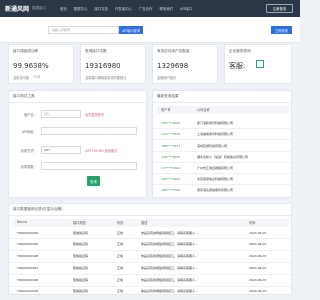 The image size is (320, 300). Describe the element at coordinates (171, 190) in the screenshot. I see `recent-phone: 188****7761` at that location.